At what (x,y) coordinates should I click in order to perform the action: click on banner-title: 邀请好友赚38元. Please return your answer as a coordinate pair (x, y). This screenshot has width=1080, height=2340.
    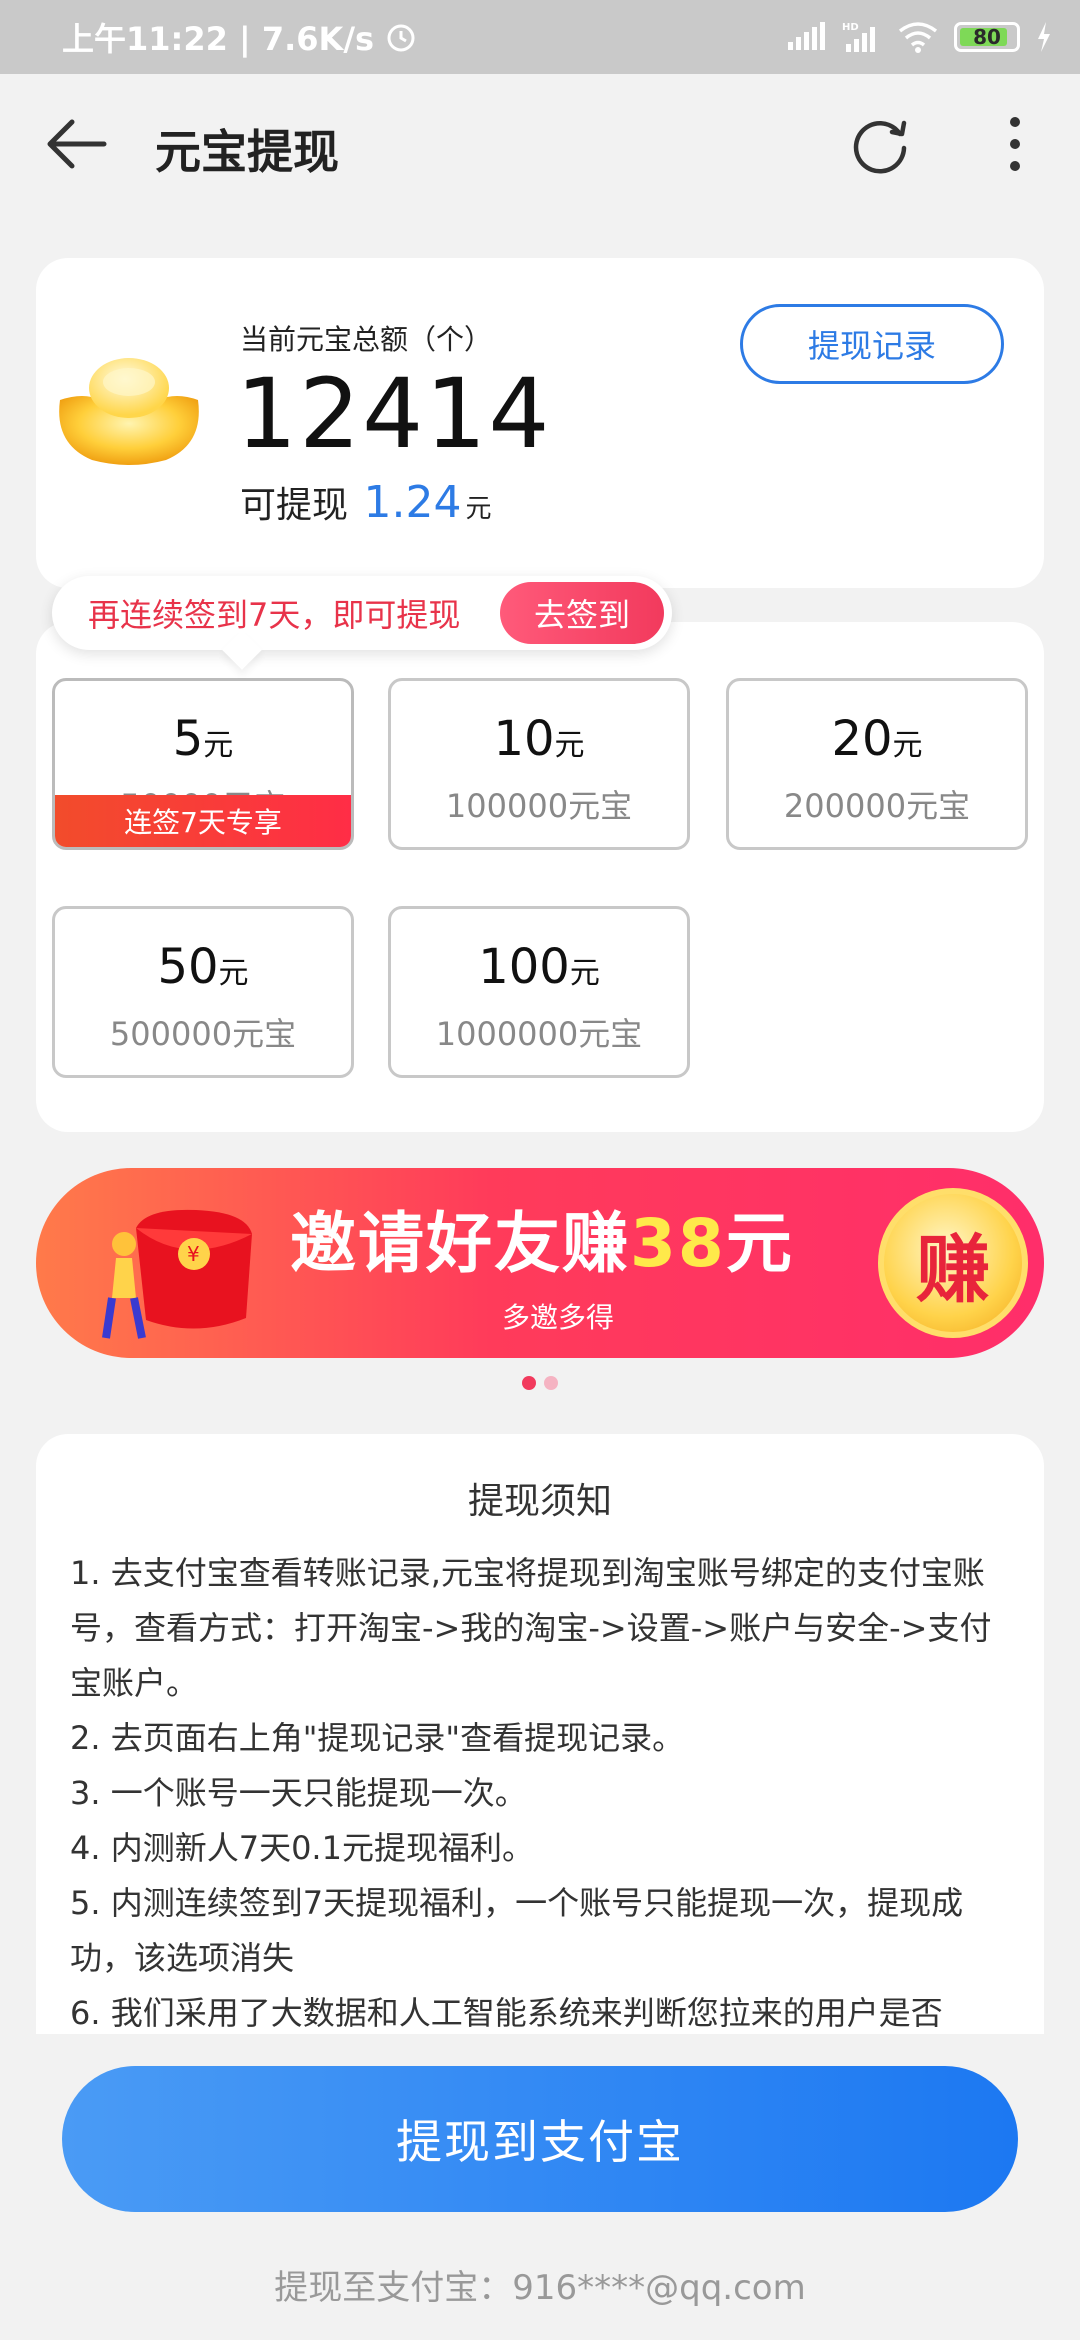
    Looking at the image, I should click on (542, 1243).